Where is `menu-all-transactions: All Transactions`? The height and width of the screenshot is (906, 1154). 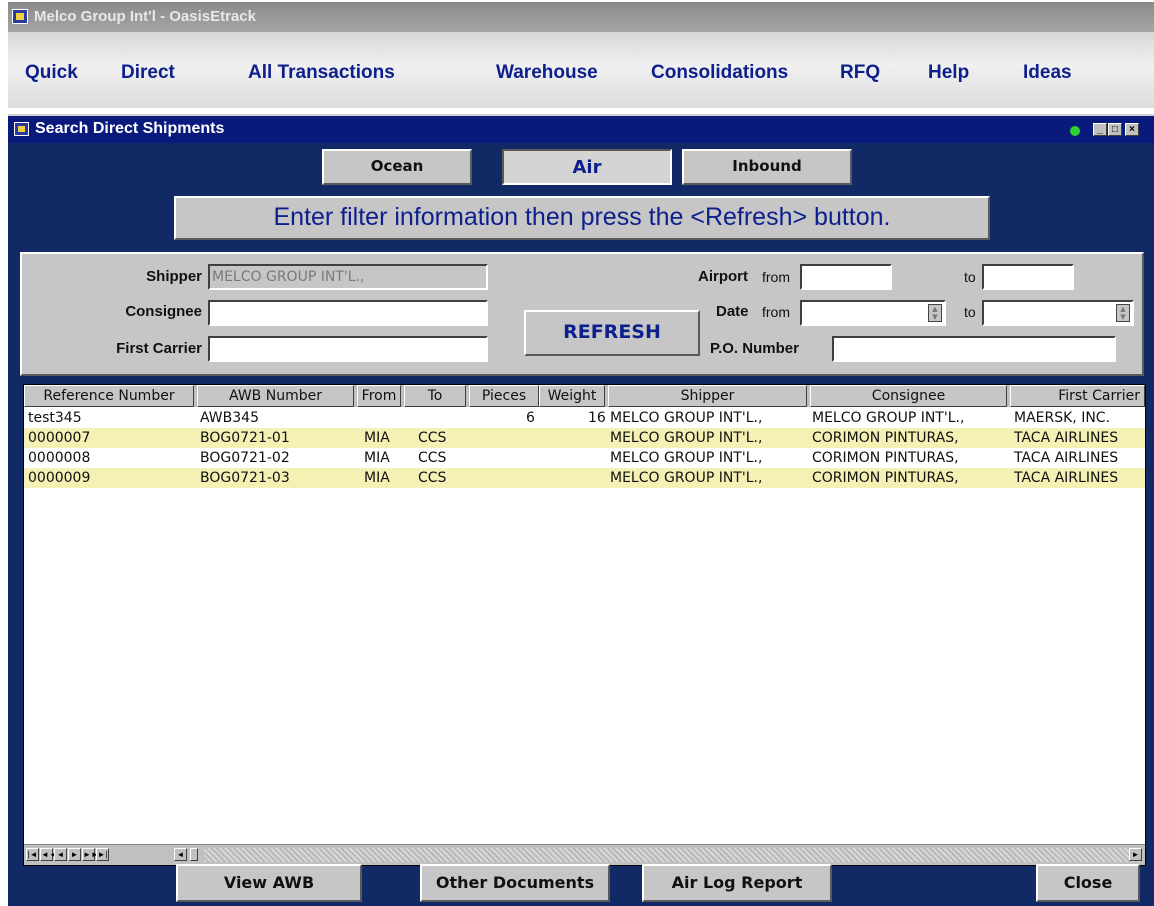 menu-all-transactions: All Transactions is located at coordinates (321, 73).